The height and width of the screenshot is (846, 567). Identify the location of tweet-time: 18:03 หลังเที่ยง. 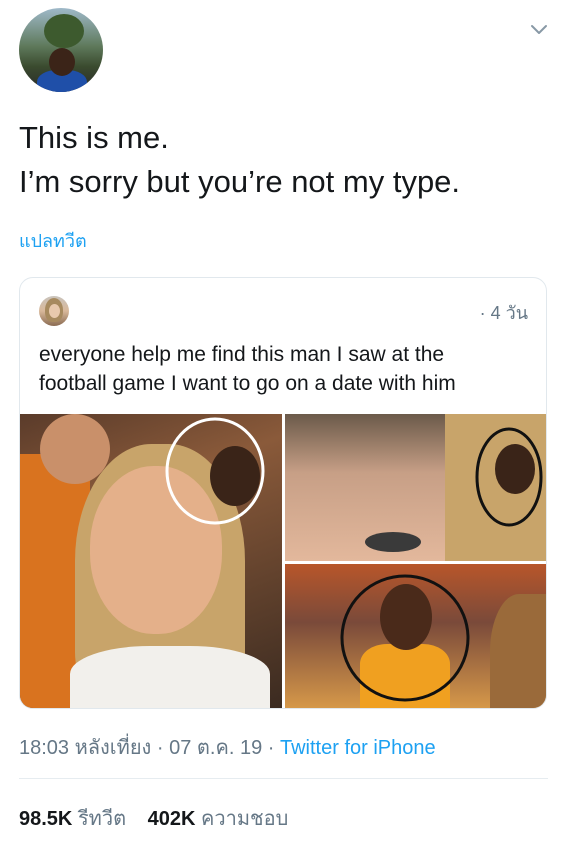
(85, 748).